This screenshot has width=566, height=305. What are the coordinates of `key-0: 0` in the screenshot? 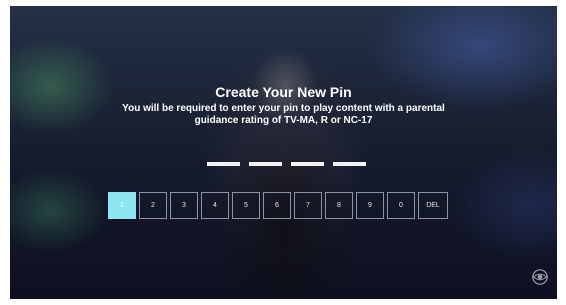 It's located at (401, 205).